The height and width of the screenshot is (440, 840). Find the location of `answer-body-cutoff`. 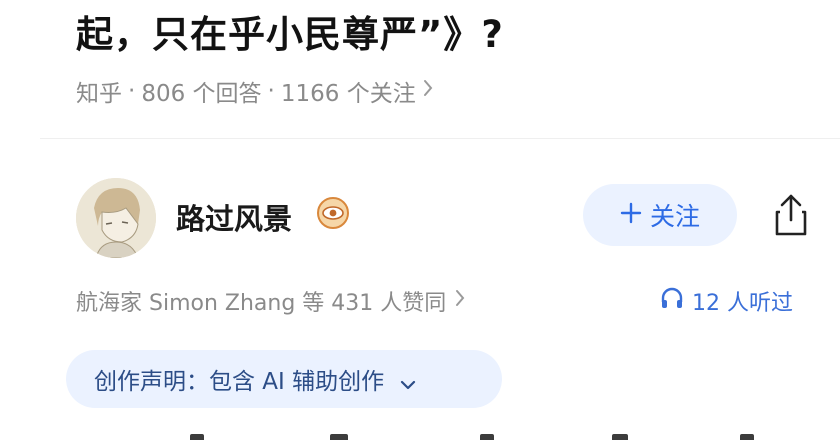

answer-body-cutoff is located at coordinates (420, 434).